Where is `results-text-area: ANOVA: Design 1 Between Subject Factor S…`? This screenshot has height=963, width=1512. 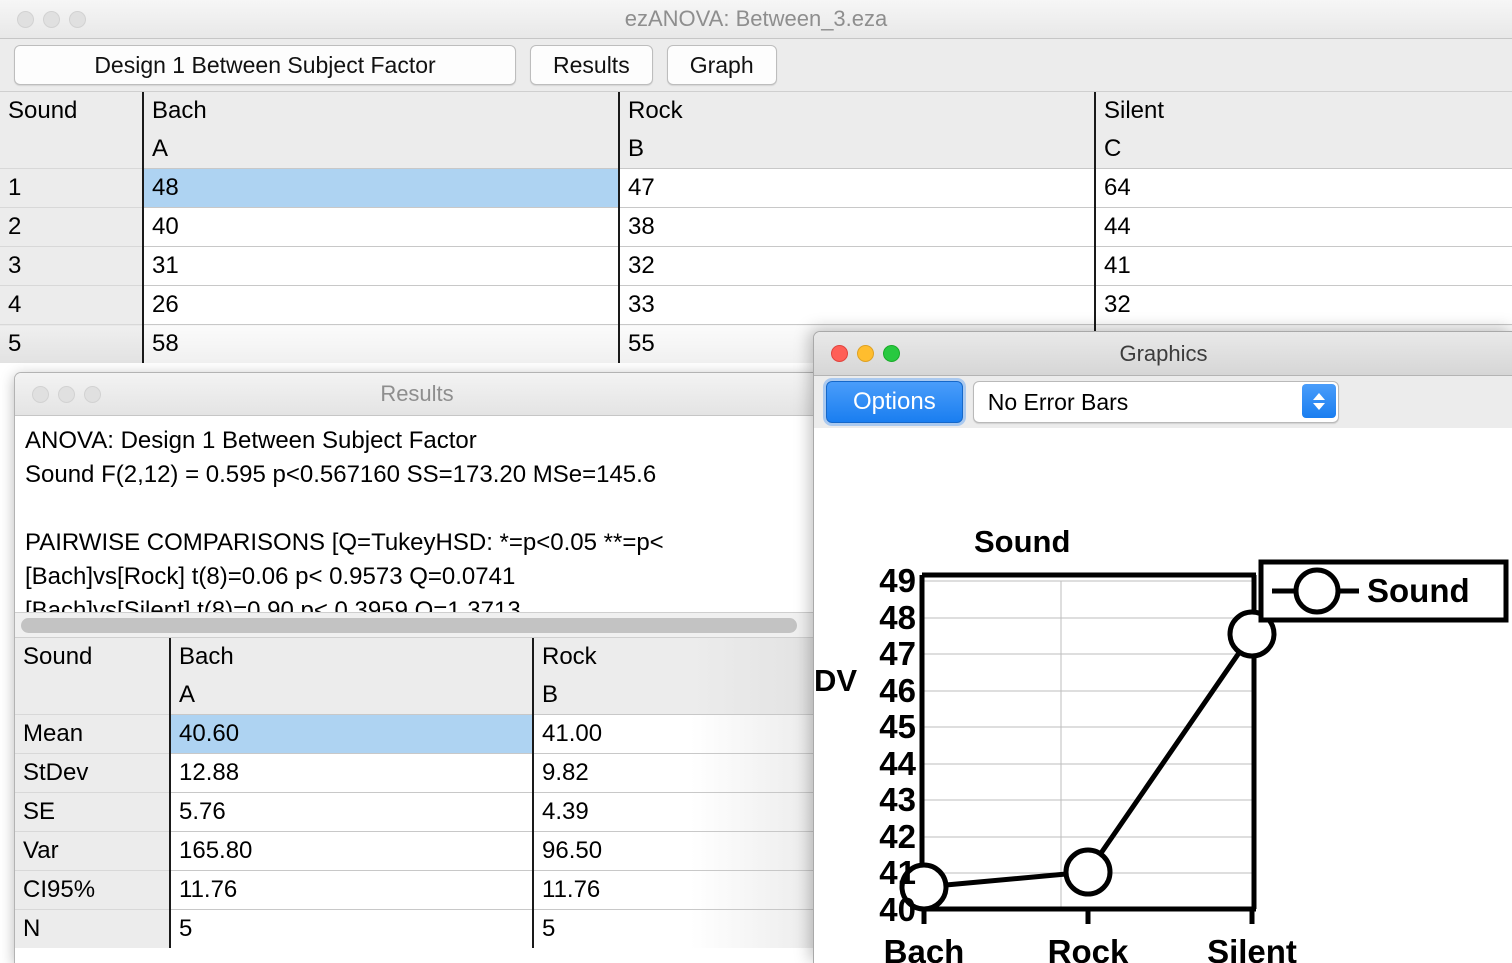 results-text-area: ANOVA: Design 1 Between Subject Factor S… is located at coordinates (417, 514).